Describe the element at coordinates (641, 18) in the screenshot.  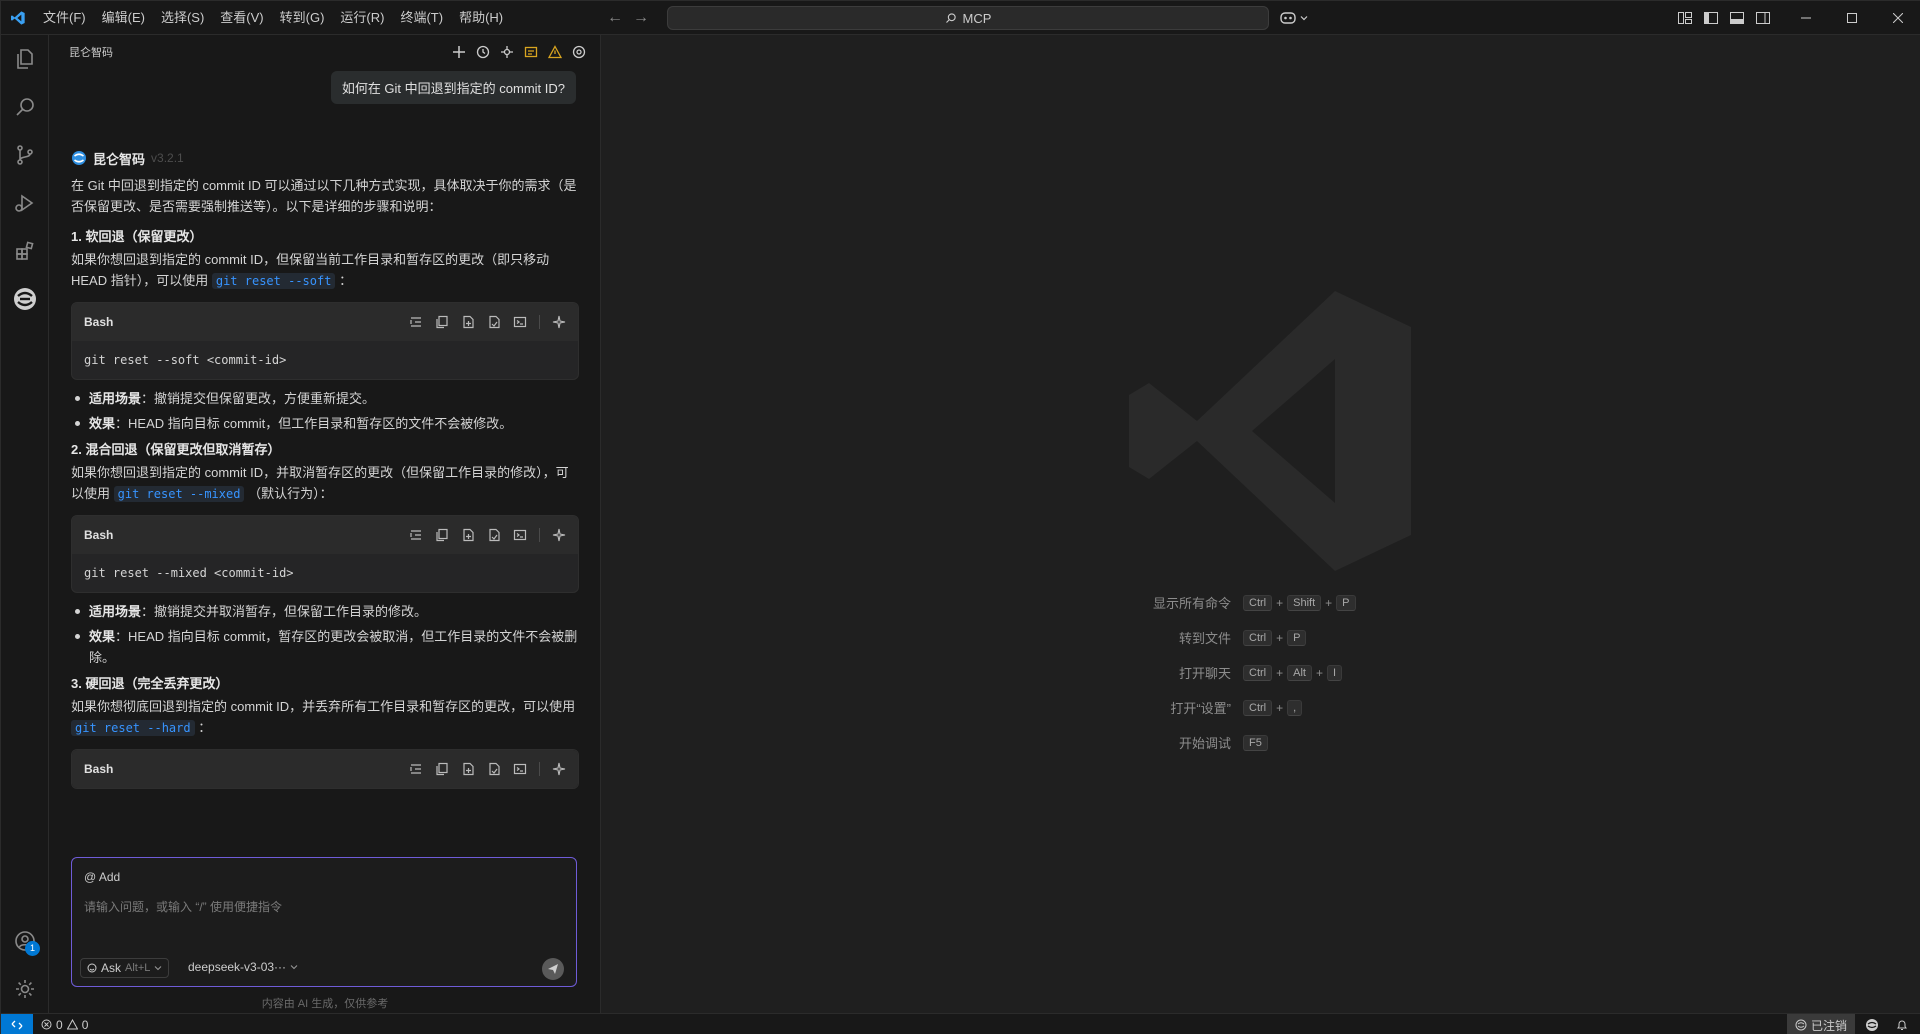
I see `forward-arrow-icon: →` at that location.